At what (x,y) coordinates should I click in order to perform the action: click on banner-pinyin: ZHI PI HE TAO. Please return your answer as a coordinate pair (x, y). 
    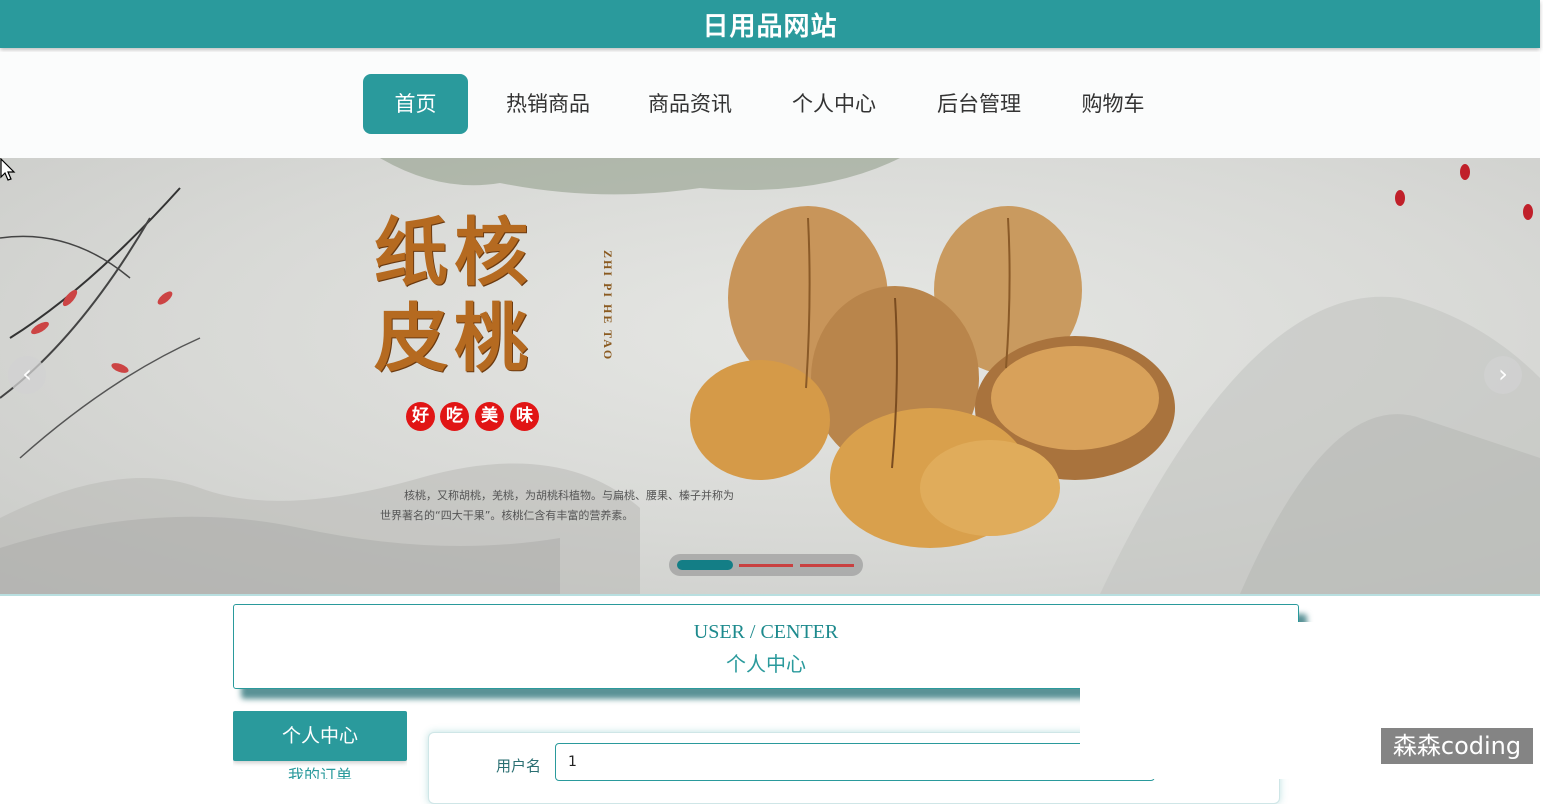
    Looking at the image, I should click on (608, 306).